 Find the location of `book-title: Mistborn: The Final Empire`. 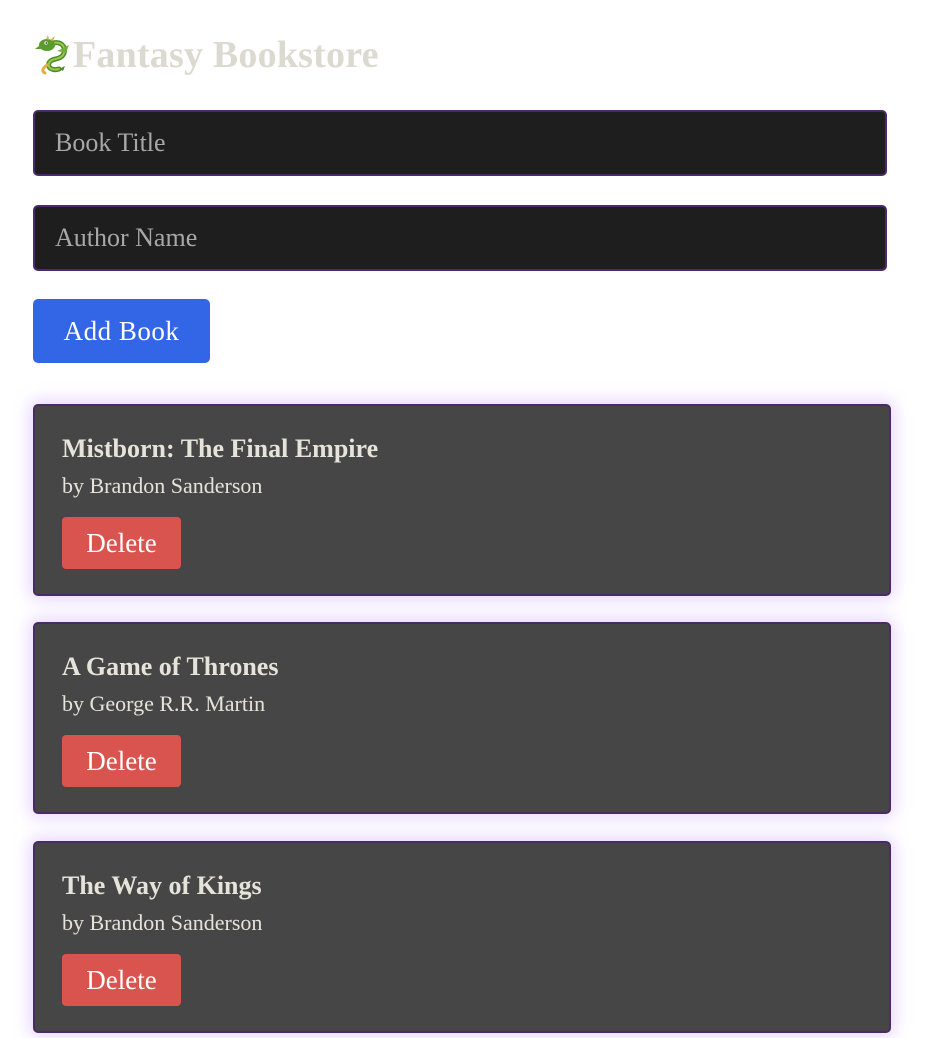

book-title: Mistborn: The Final Empire is located at coordinates (220, 448).